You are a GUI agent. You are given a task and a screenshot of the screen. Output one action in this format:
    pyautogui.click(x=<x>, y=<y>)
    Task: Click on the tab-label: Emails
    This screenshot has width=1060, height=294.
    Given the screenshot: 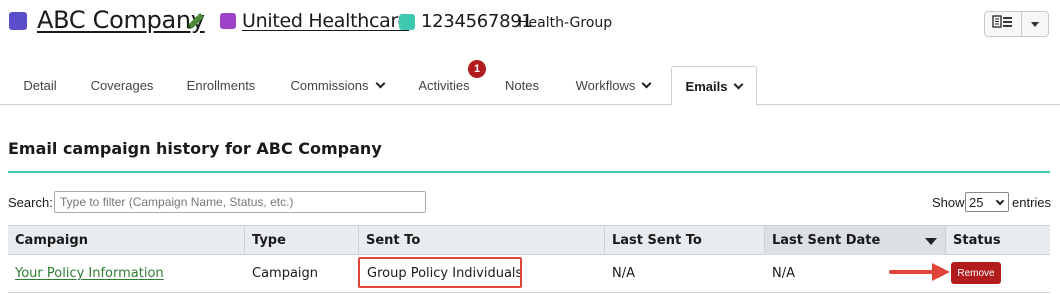 What is the action you would take?
    pyautogui.click(x=706, y=86)
    